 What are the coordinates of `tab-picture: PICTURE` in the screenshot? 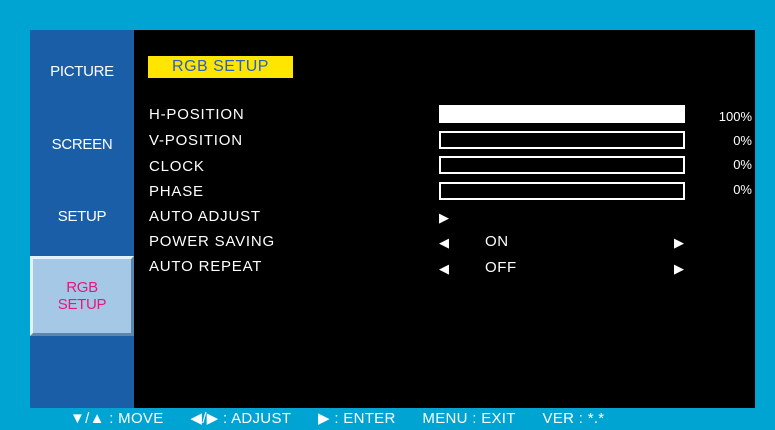 It's located at (82, 71).